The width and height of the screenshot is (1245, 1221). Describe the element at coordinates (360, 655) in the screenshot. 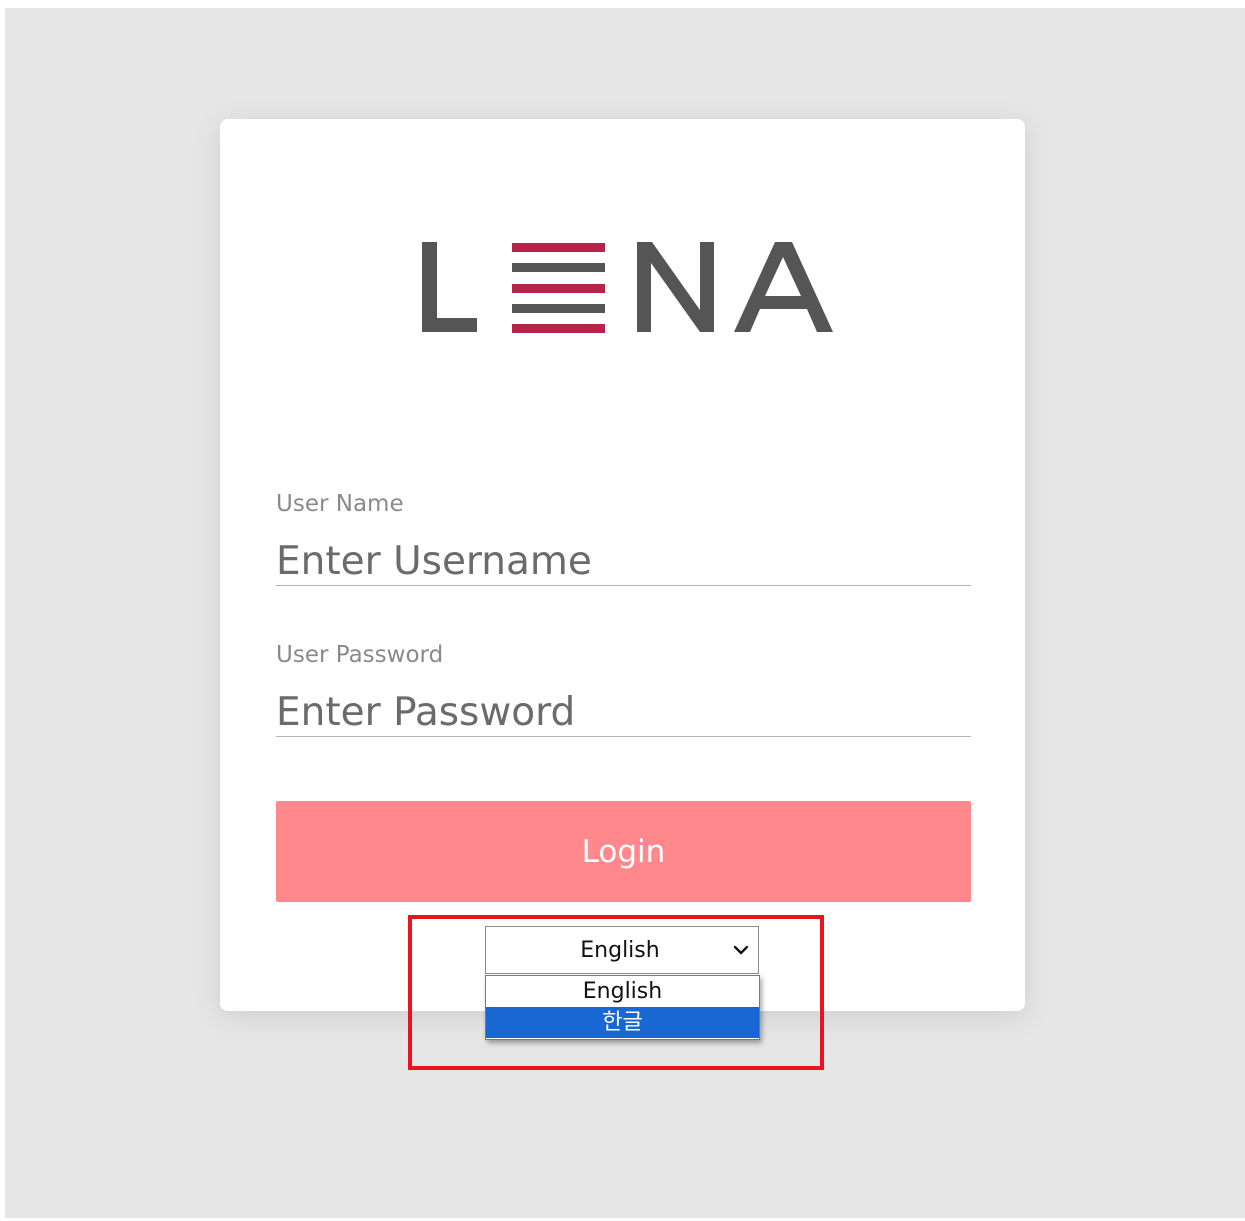

I see `password-label: User Password` at that location.